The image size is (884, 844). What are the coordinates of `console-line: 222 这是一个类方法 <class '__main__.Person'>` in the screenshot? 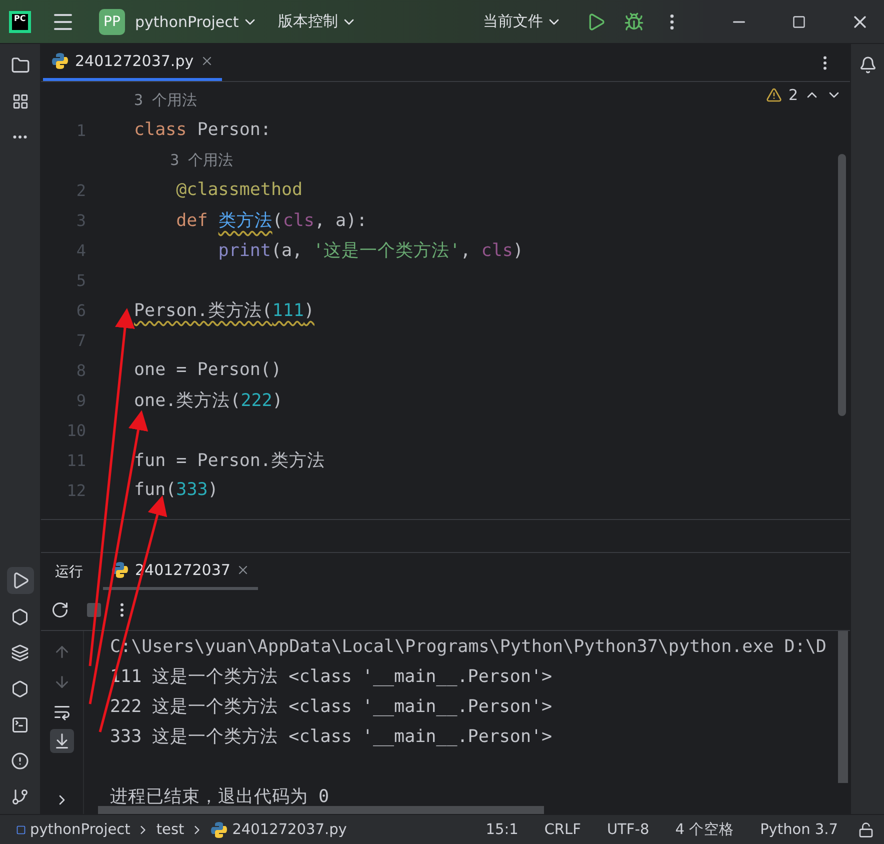 It's located at (331, 707).